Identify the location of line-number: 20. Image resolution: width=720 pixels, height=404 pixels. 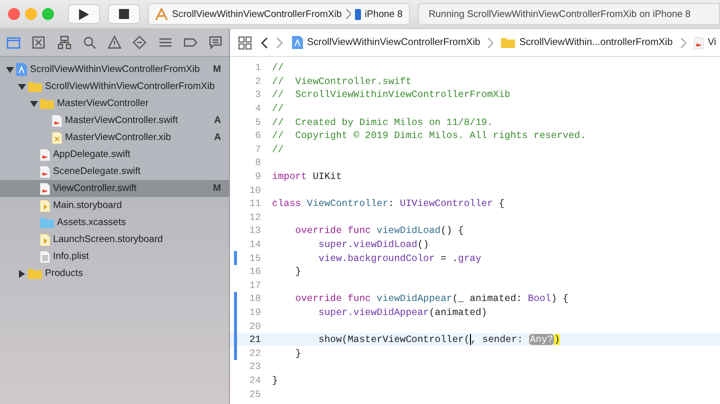
(255, 326).